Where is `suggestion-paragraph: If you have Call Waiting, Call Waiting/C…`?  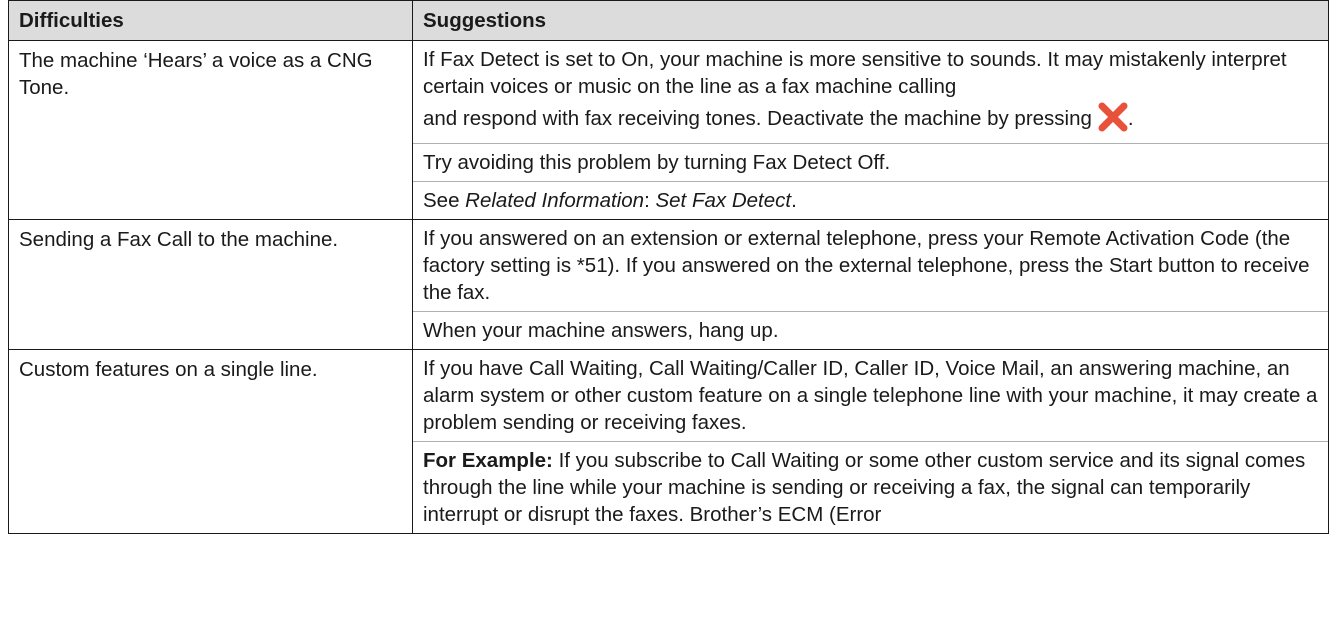 suggestion-paragraph: If you have Call Waiting, Call Waiting/C… is located at coordinates (870, 396).